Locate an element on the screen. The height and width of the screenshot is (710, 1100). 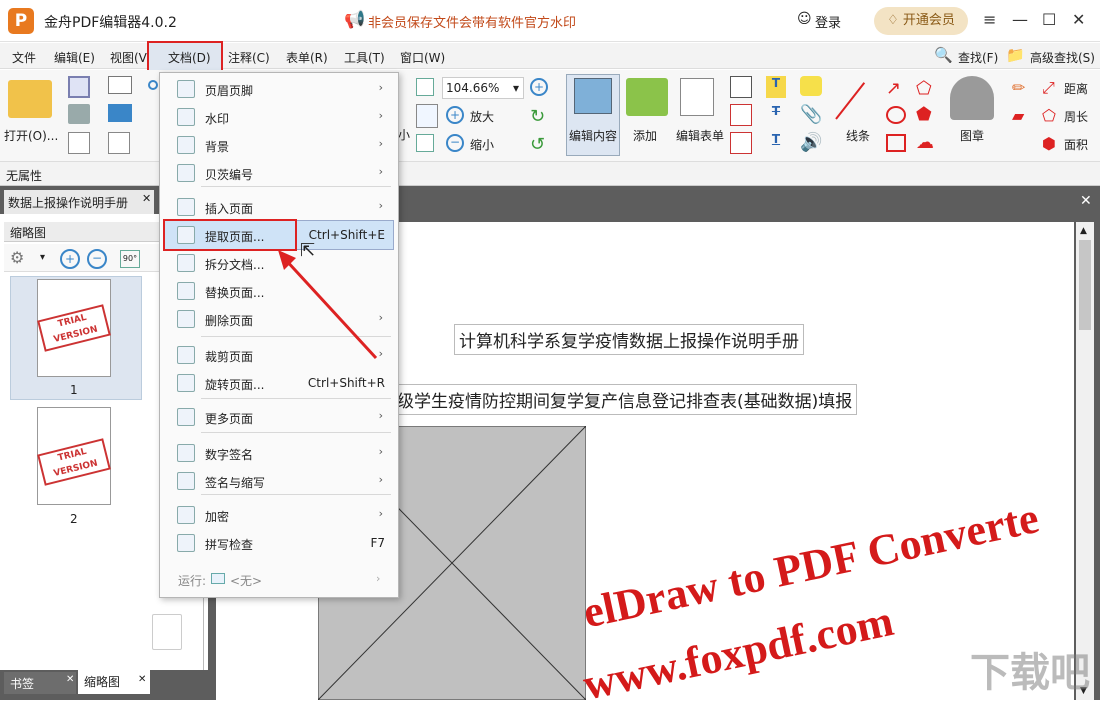
scrollbar-thumb is located at coordinates (1085, 285).